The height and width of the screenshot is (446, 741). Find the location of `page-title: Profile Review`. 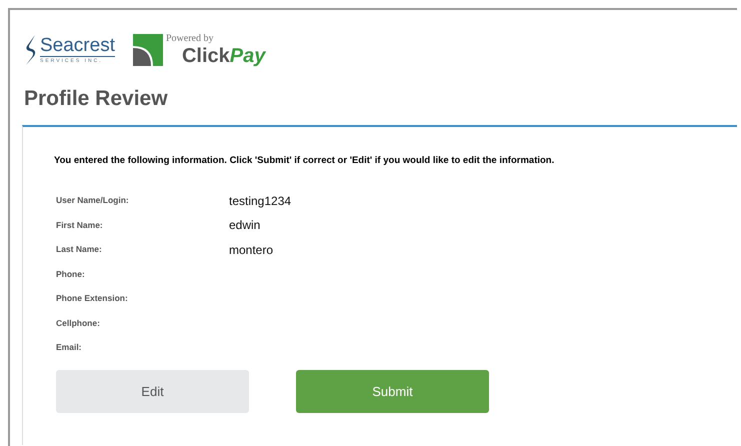

page-title: Profile Review is located at coordinates (96, 98).